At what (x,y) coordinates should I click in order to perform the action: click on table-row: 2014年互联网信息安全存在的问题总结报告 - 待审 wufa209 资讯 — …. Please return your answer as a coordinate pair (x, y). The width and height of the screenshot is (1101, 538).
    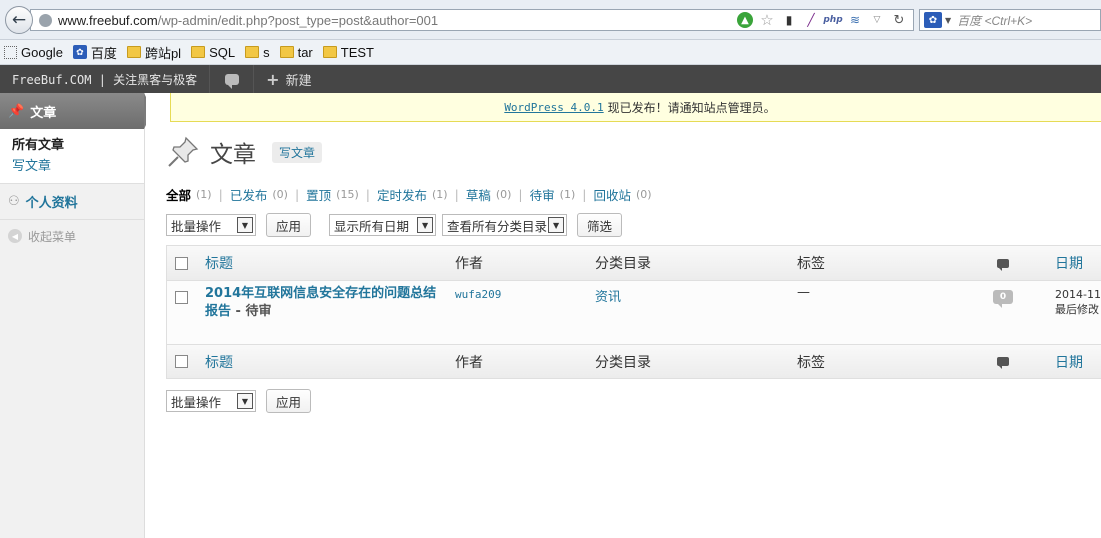
    Looking at the image, I should click on (634, 312).